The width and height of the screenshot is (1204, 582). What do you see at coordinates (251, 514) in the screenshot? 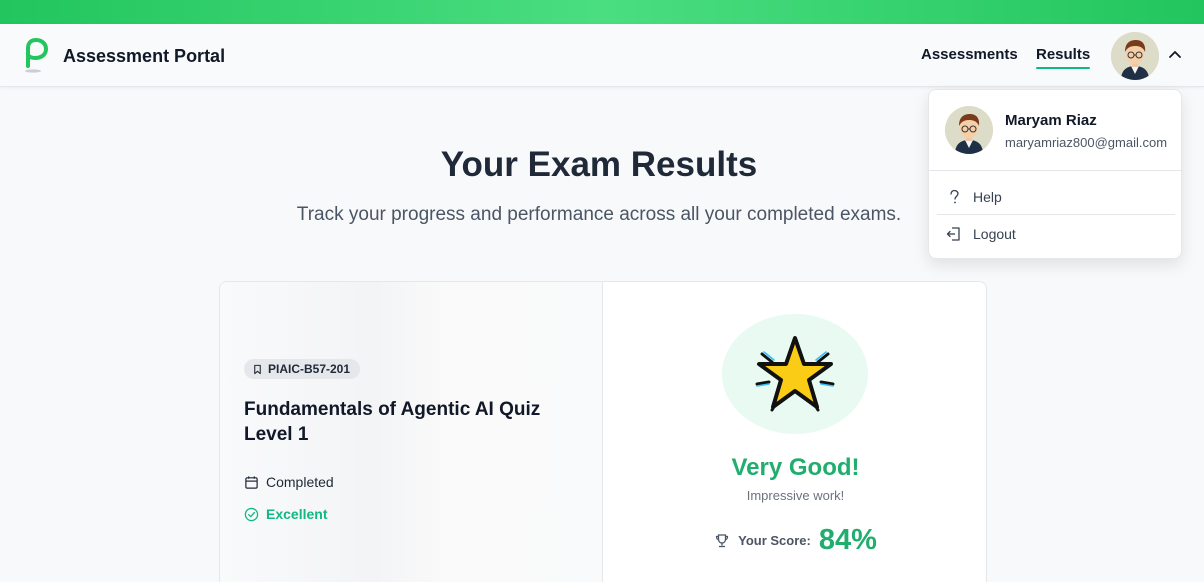
I see `check-circle-icon` at bounding box center [251, 514].